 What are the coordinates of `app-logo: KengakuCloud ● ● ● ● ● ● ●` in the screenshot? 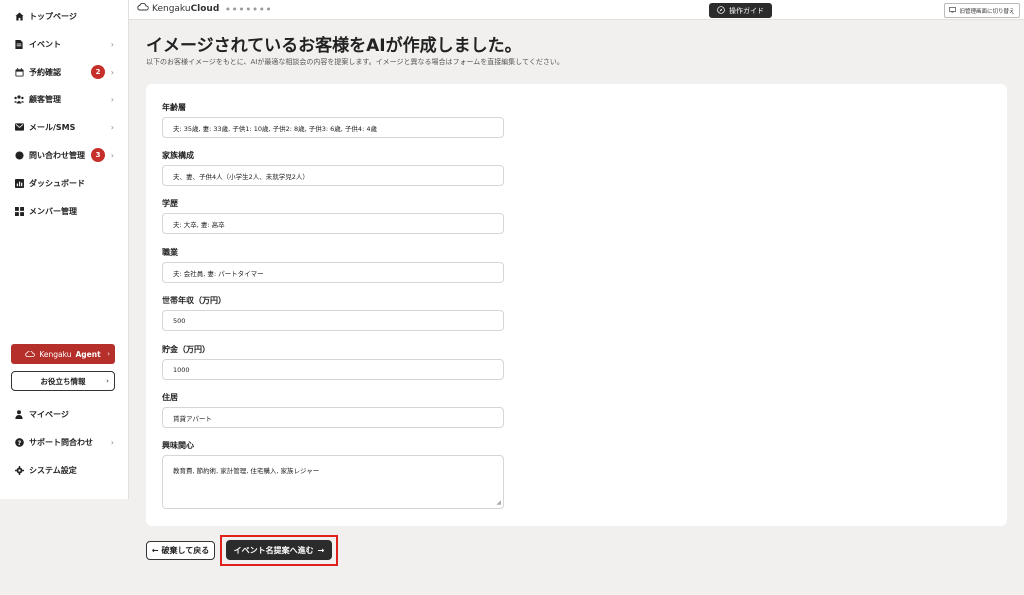 It's located at (204, 8).